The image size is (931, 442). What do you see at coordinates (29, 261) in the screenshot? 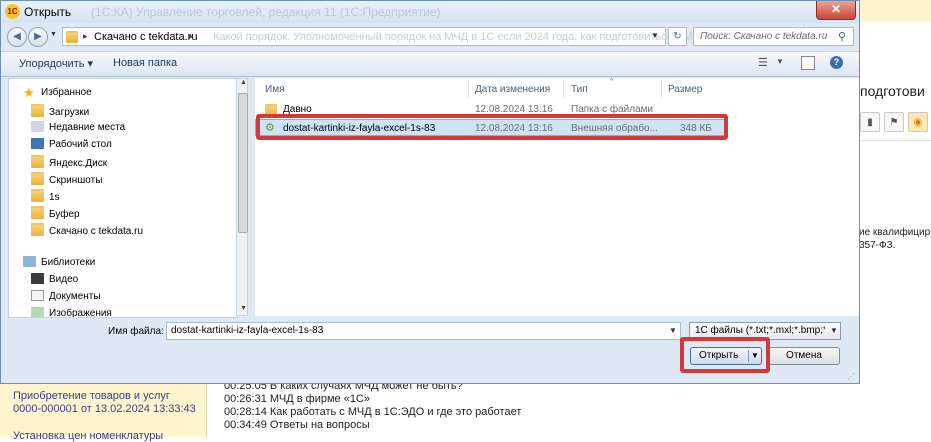
I see `libraries-icon` at bounding box center [29, 261].